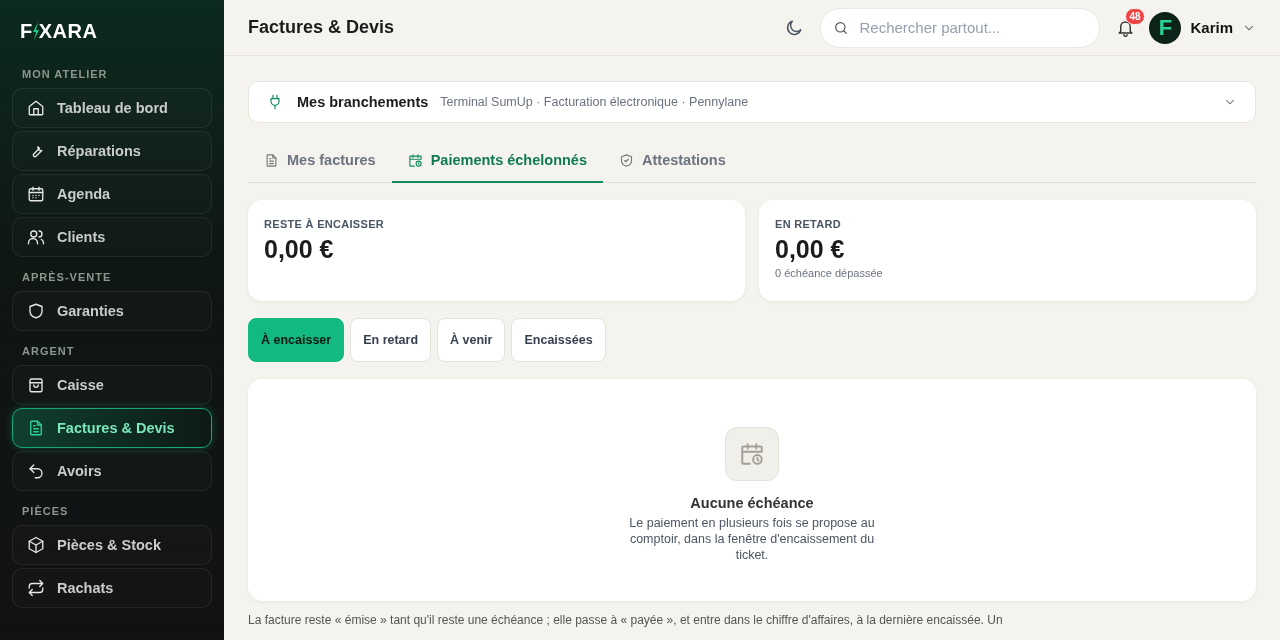 The width and height of the screenshot is (1280, 640). Describe the element at coordinates (1165, 27) in the screenshot. I see `user-avatar: F` at that location.